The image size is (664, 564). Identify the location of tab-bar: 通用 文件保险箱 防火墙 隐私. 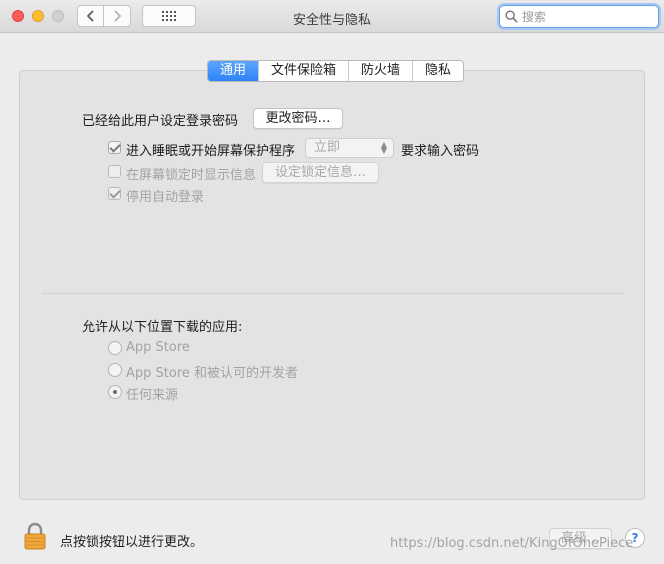
(336, 71).